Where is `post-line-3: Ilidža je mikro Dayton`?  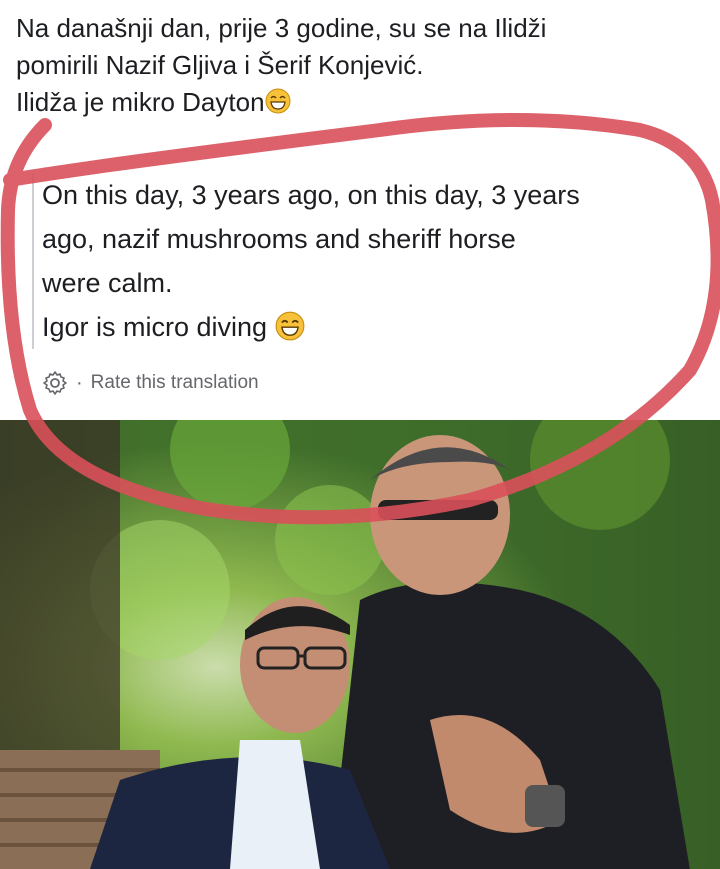 post-line-3: Ilidža je mikro Dayton is located at coordinates (361, 102).